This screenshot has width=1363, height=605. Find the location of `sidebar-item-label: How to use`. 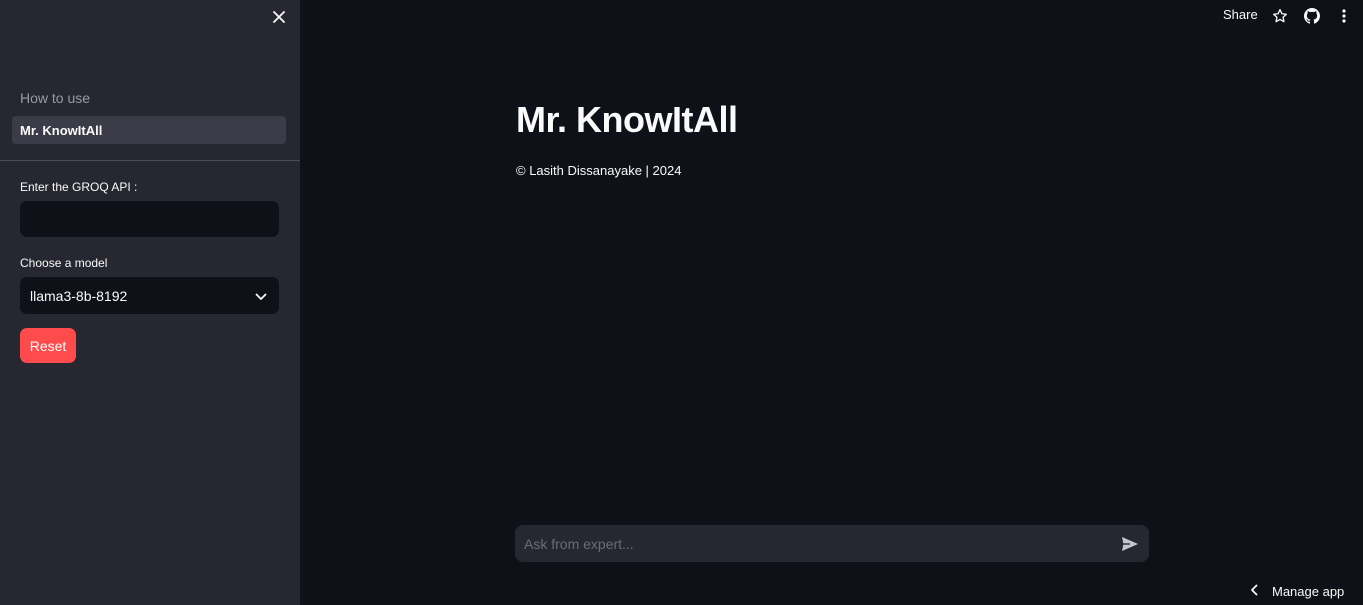

sidebar-item-label: How to use is located at coordinates (55, 98).